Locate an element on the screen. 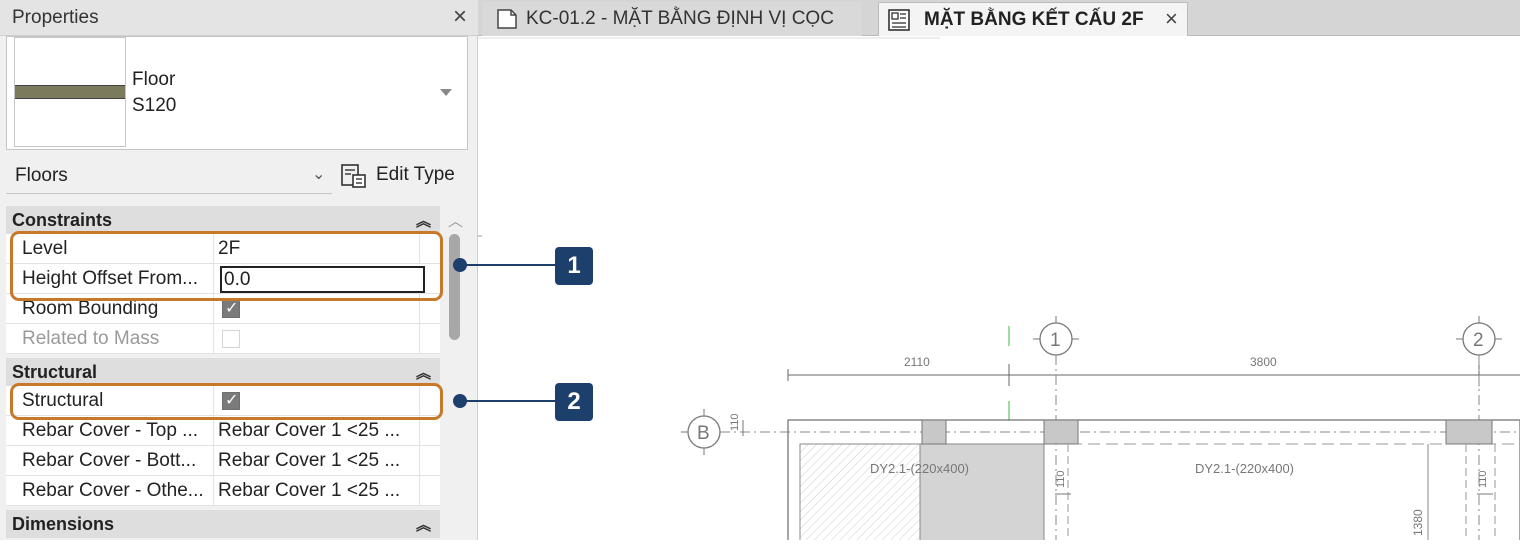  grid-label-1: 1 is located at coordinates (1055, 340).